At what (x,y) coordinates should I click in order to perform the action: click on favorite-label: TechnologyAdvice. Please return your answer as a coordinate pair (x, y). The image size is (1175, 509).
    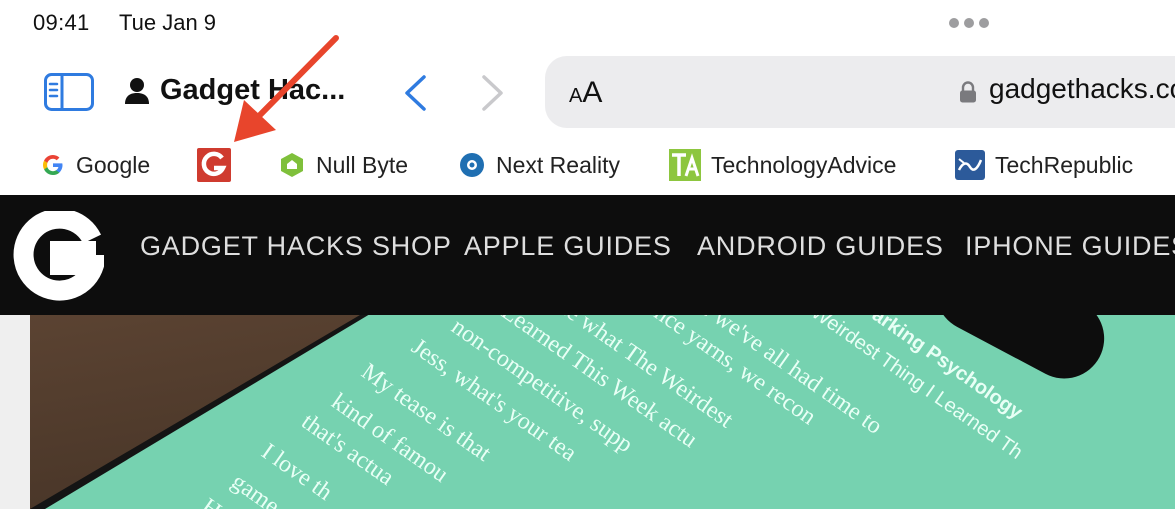
    Looking at the image, I should click on (804, 164).